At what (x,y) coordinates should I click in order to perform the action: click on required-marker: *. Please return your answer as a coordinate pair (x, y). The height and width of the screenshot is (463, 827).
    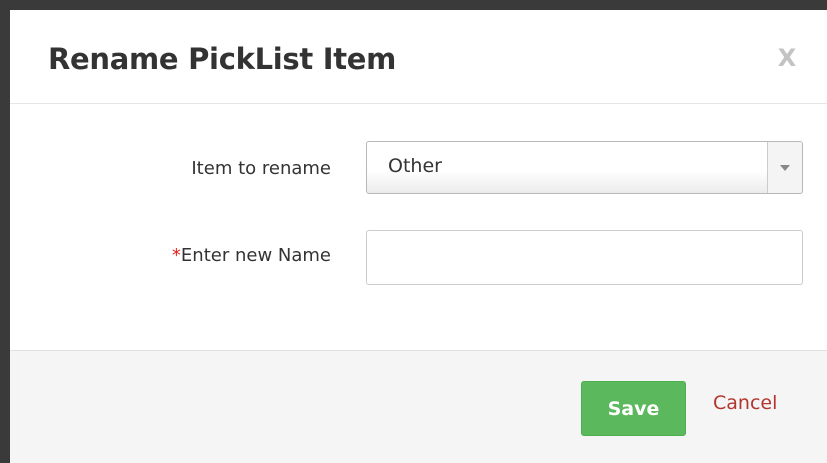
    Looking at the image, I should click on (176, 255).